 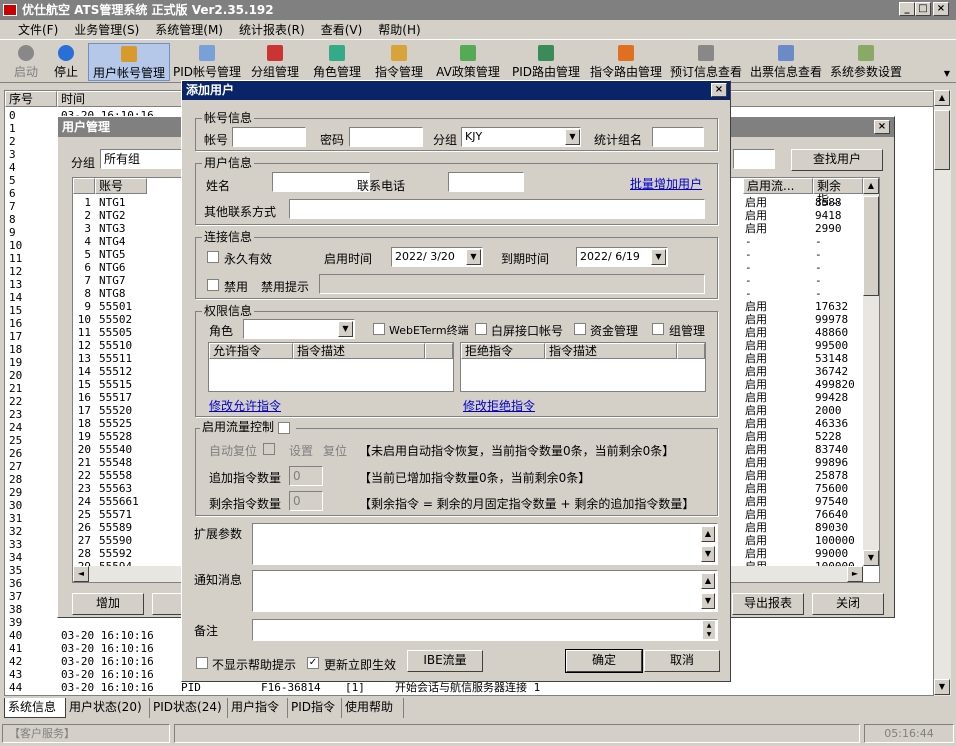 What do you see at coordinates (313, 663) in the screenshot?
I see `update-now-checkbox: ✓` at bounding box center [313, 663].